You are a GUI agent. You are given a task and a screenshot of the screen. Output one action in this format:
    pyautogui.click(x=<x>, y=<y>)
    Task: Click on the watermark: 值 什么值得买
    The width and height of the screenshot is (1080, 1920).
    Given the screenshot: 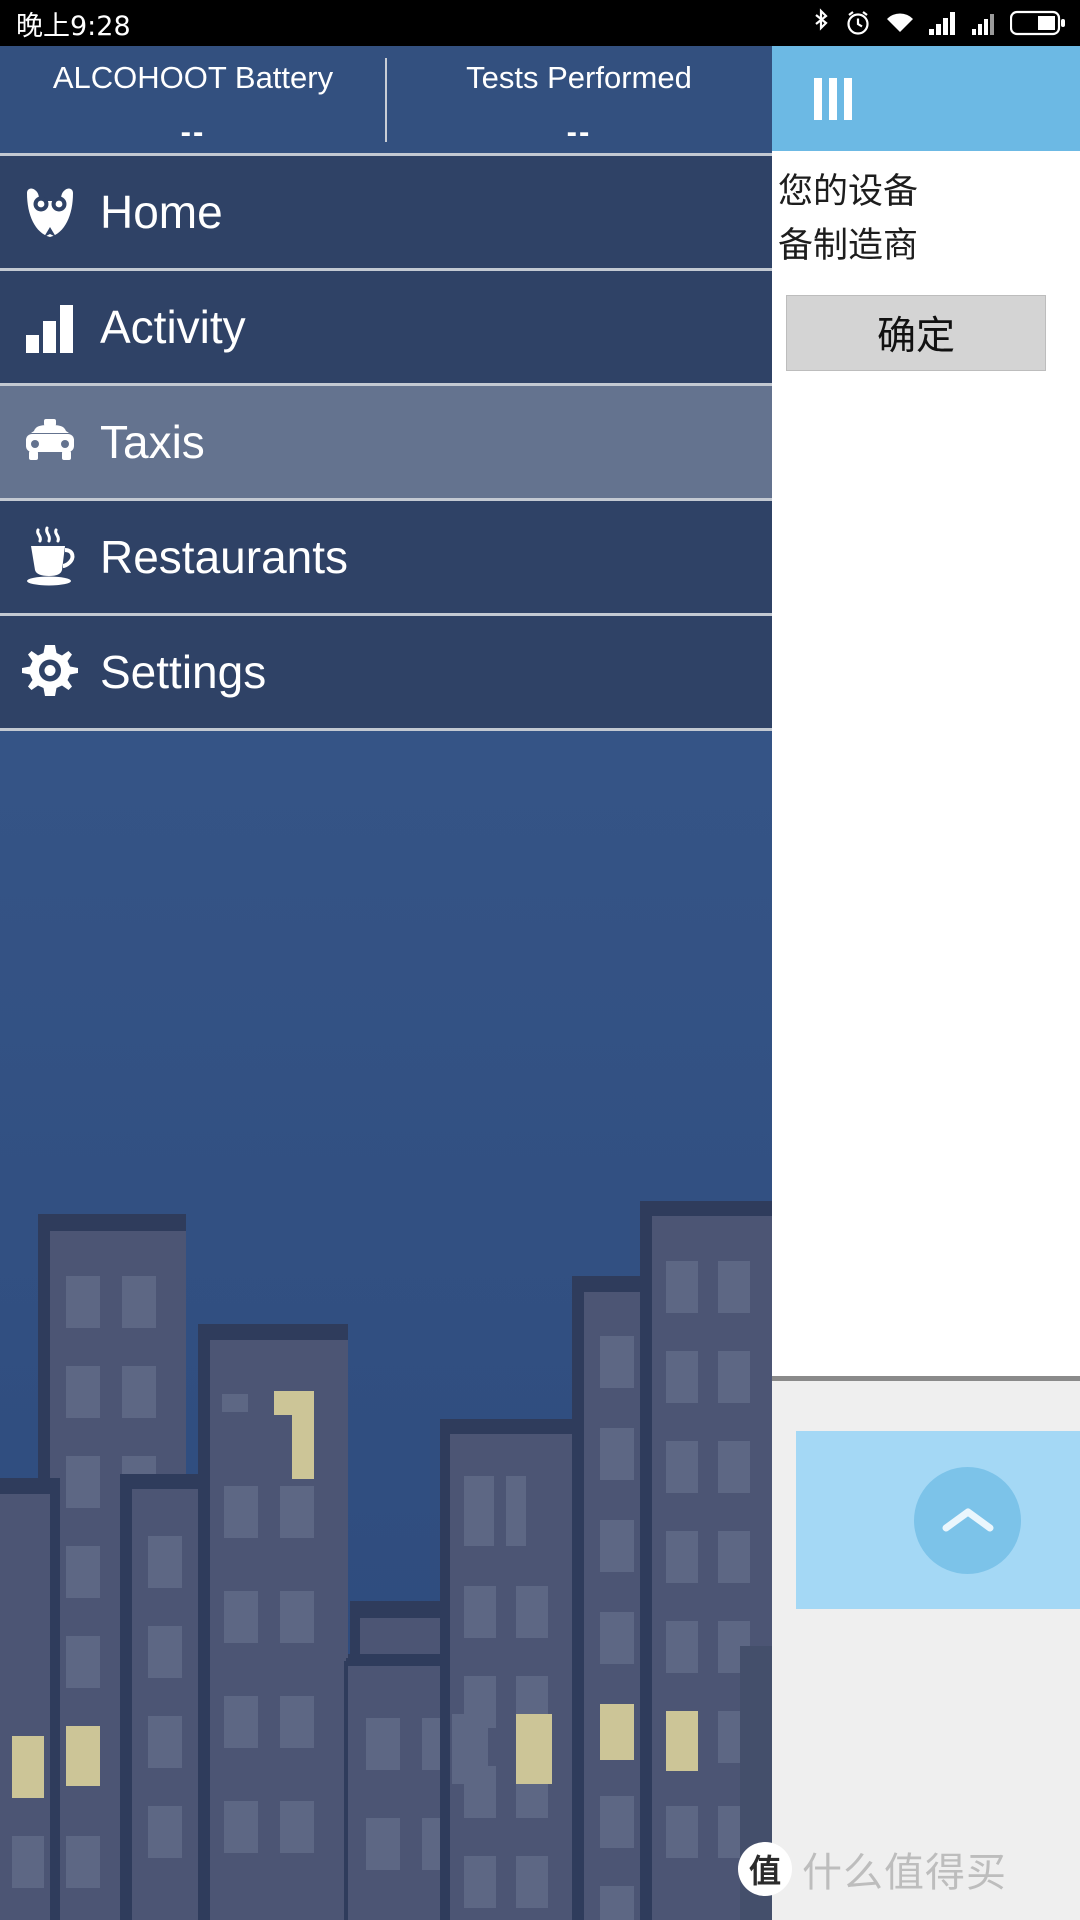 What is the action you would take?
    pyautogui.click(x=872, y=1869)
    